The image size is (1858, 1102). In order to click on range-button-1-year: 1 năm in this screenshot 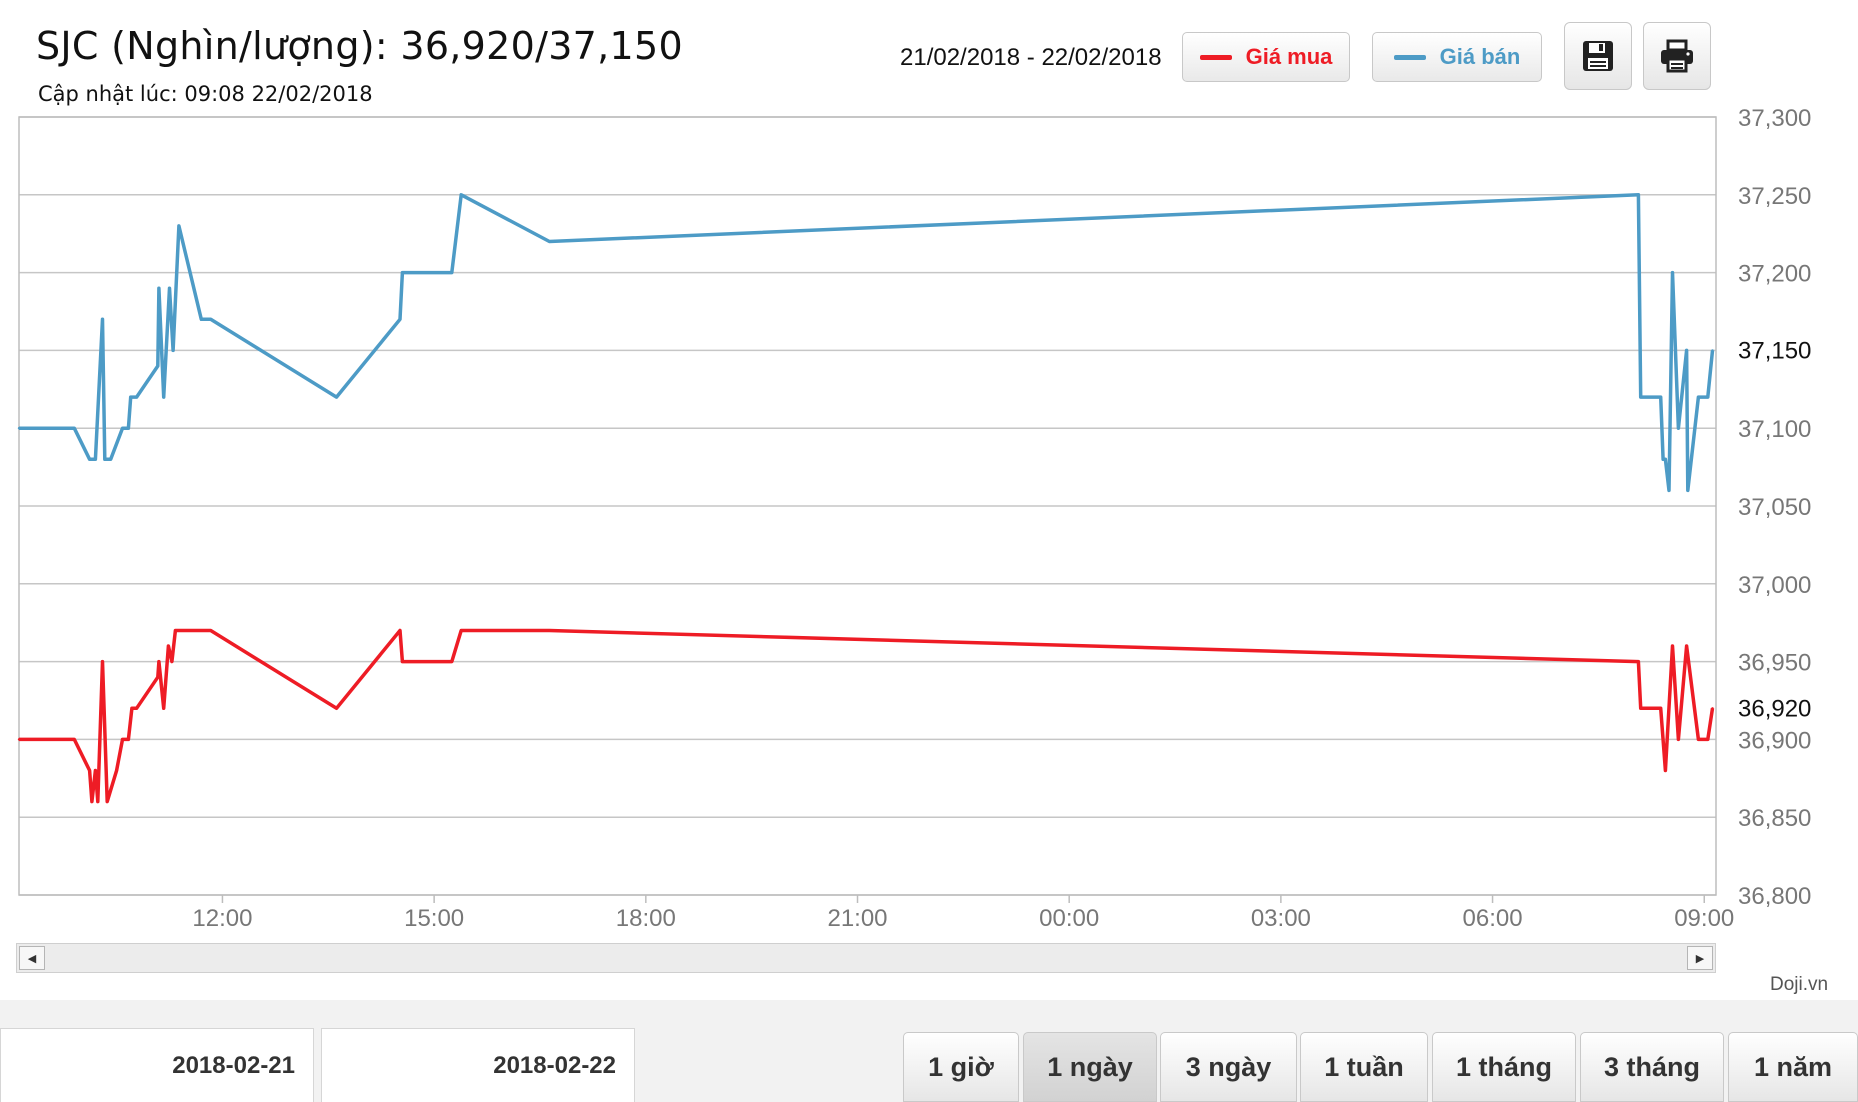, I will do `click(1793, 1067)`.